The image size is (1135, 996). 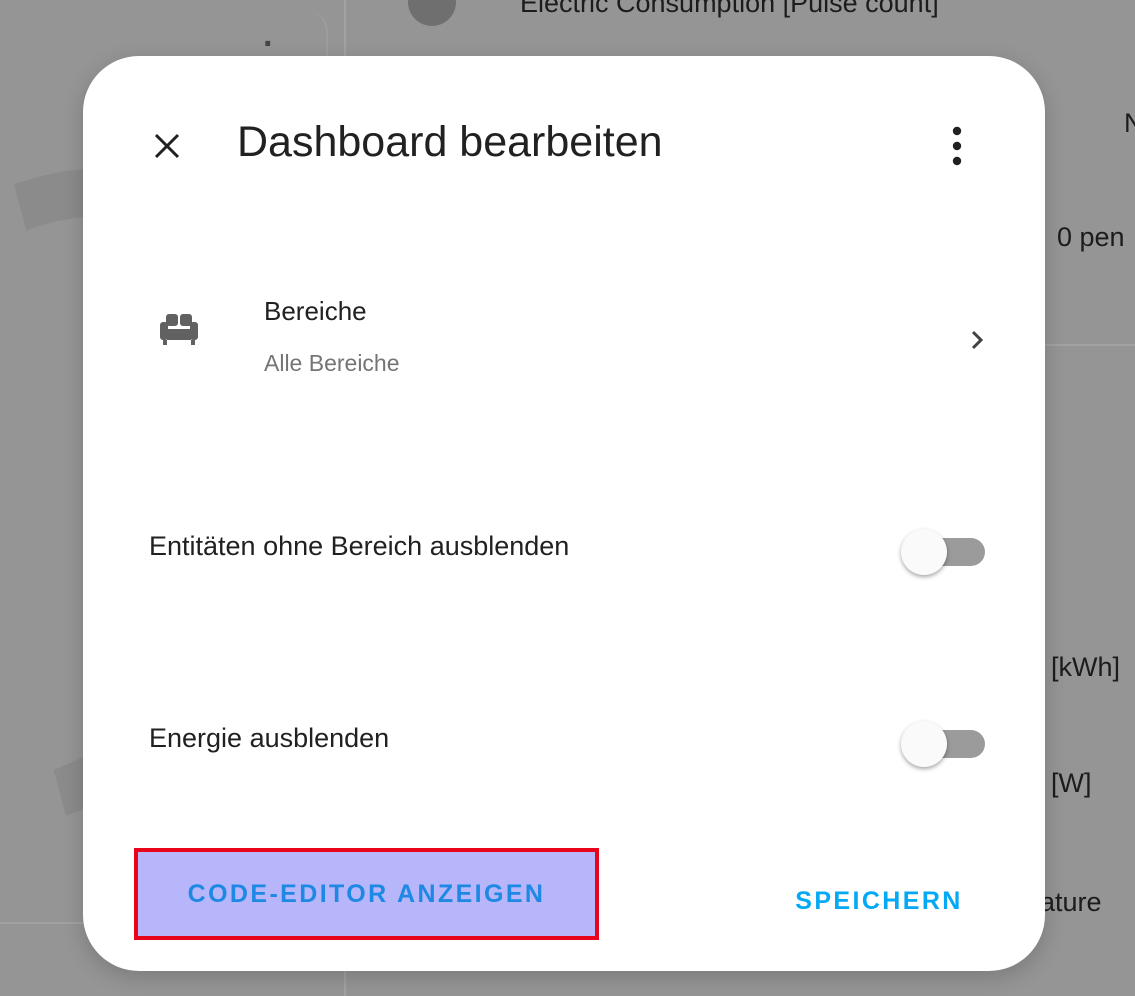 What do you see at coordinates (366, 894) in the screenshot?
I see `show-code-editor-button: CODE-EDITOR ANZEIGEN` at bounding box center [366, 894].